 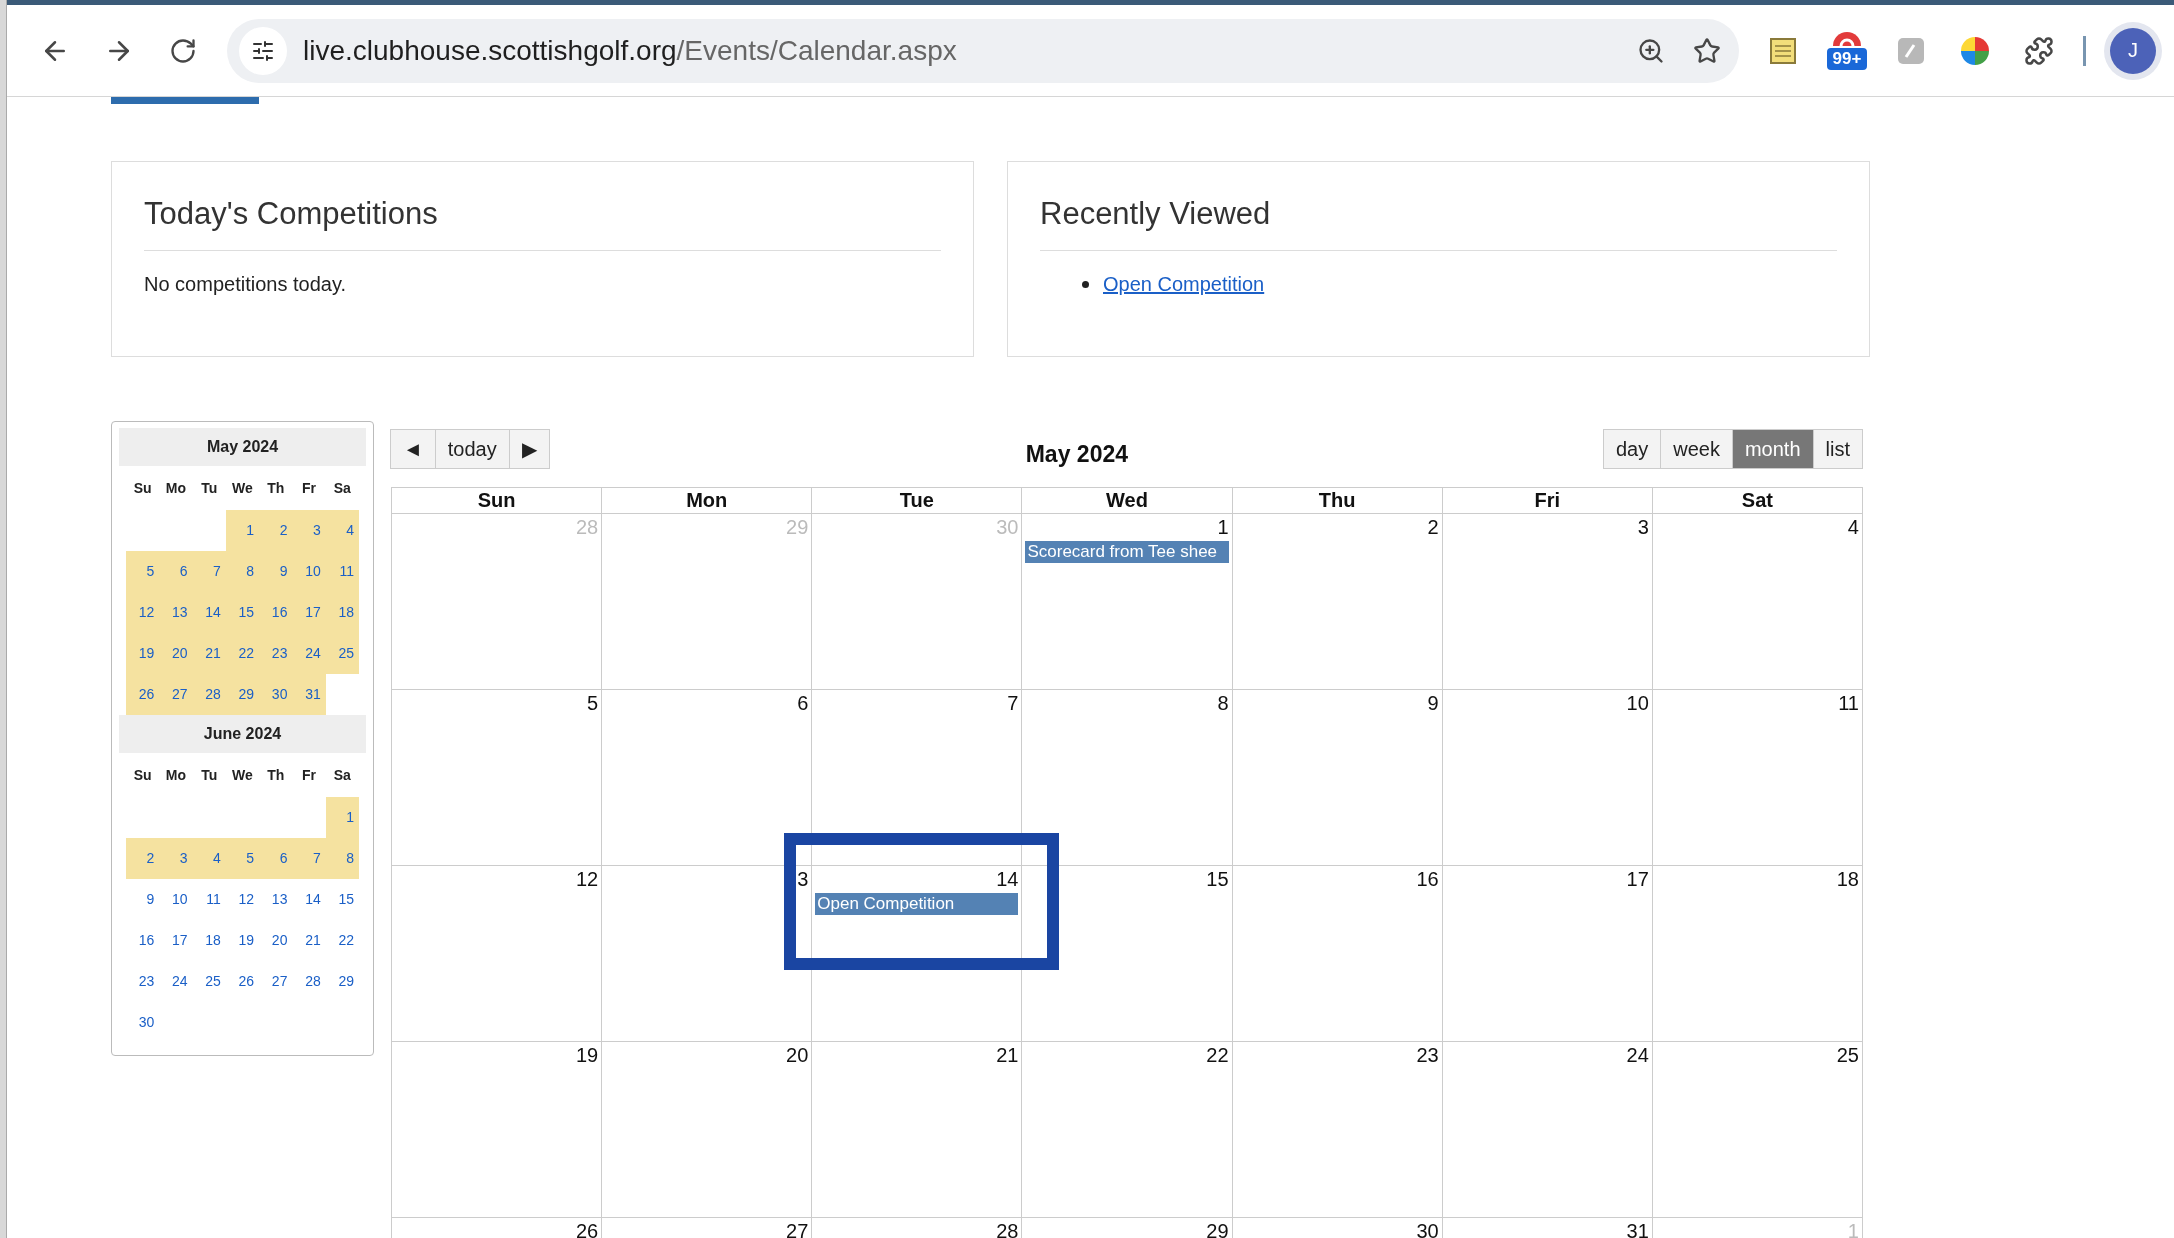 I want to click on weekday-label: Su, so click(x=142, y=488).